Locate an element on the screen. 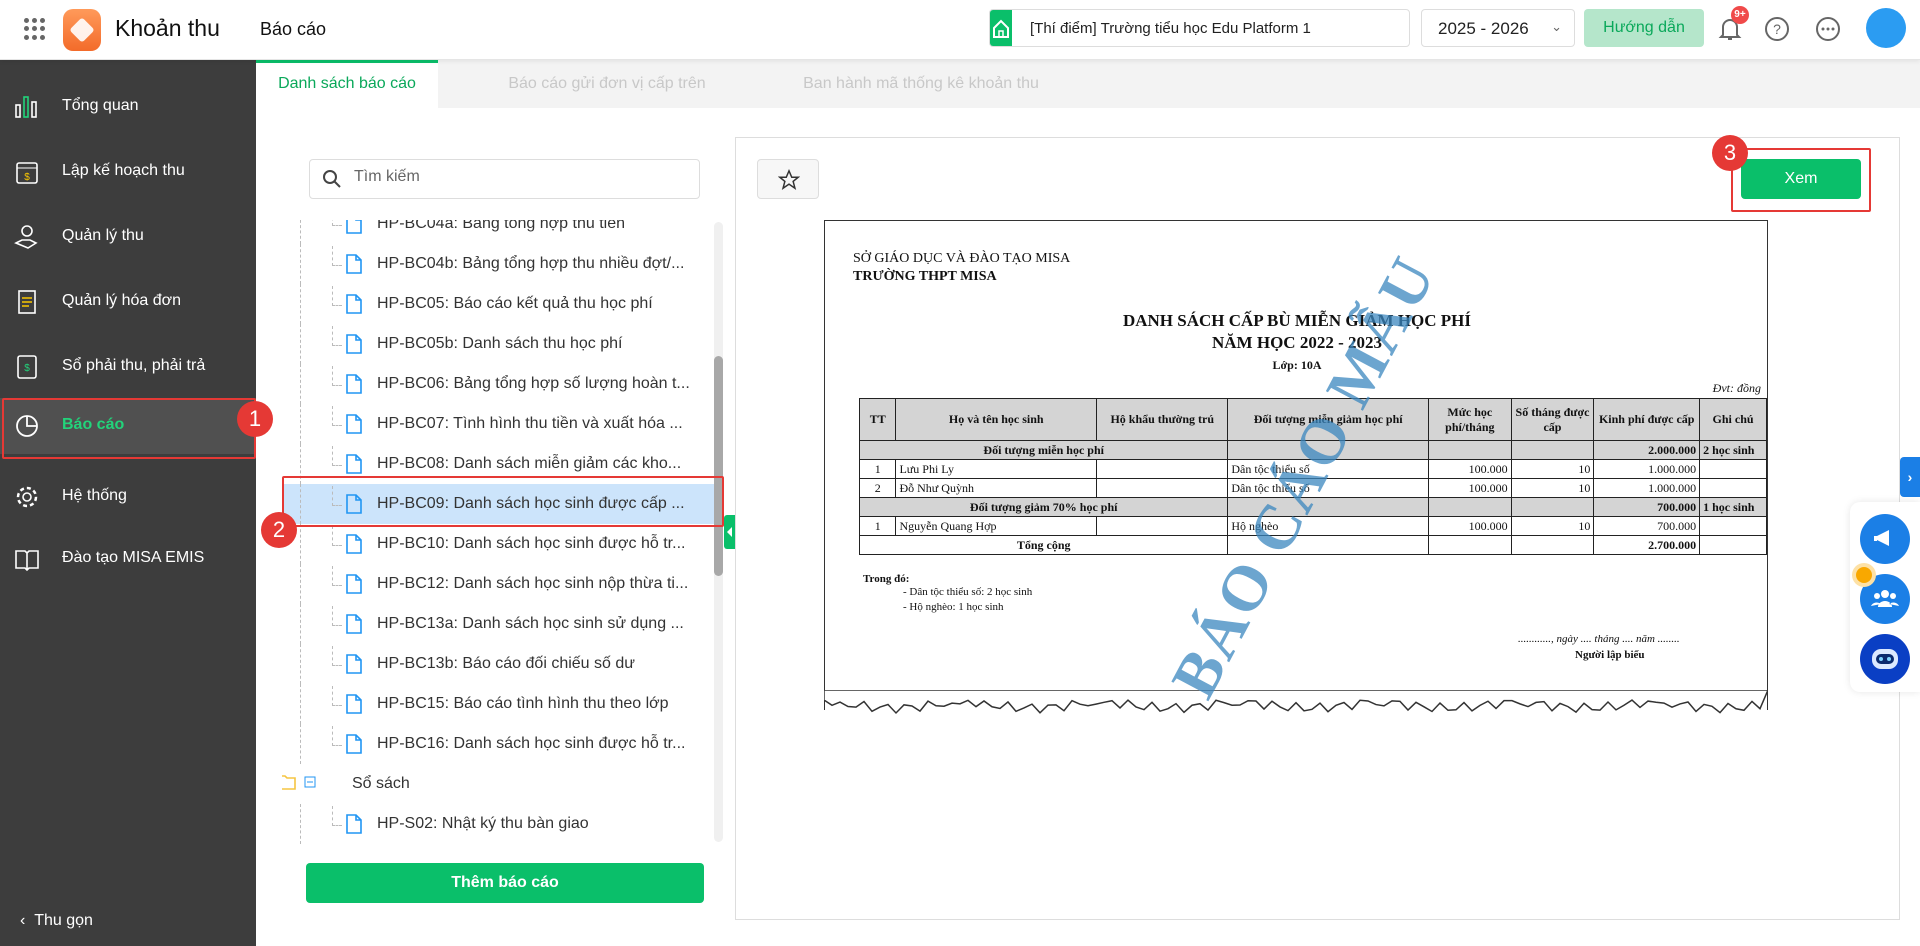  tab-stat-codes: Ban hành mã thống kê khoản thu is located at coordinates (921, 84).